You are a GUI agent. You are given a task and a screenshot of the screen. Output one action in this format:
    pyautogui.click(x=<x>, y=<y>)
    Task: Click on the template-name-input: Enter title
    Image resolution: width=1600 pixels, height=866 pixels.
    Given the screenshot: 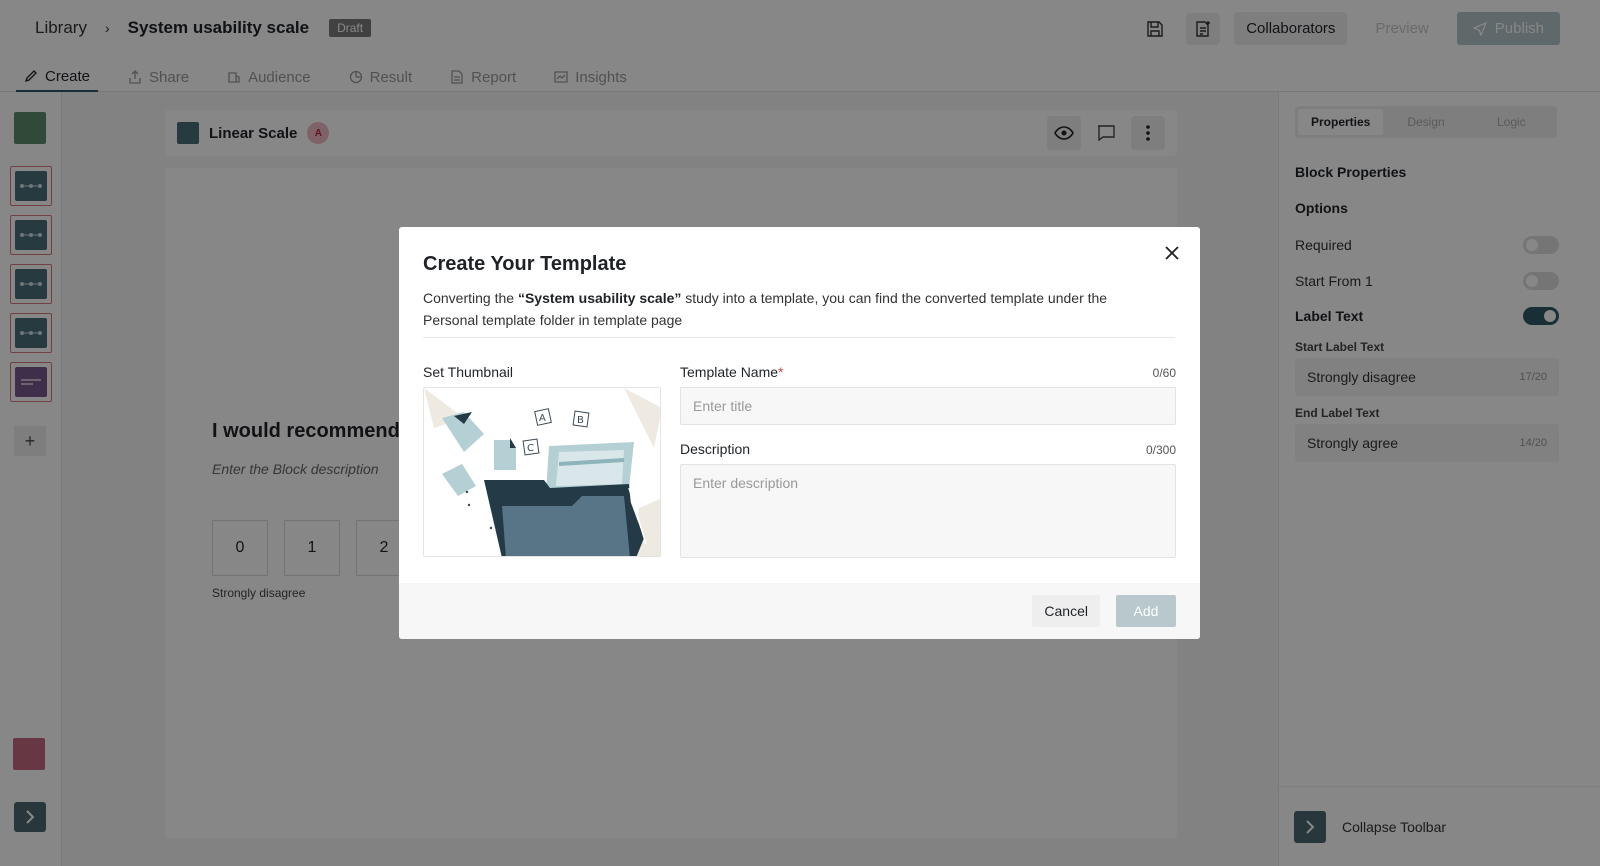 What is the action you would take?
    pyautogui.click(x=928, y=406)
    